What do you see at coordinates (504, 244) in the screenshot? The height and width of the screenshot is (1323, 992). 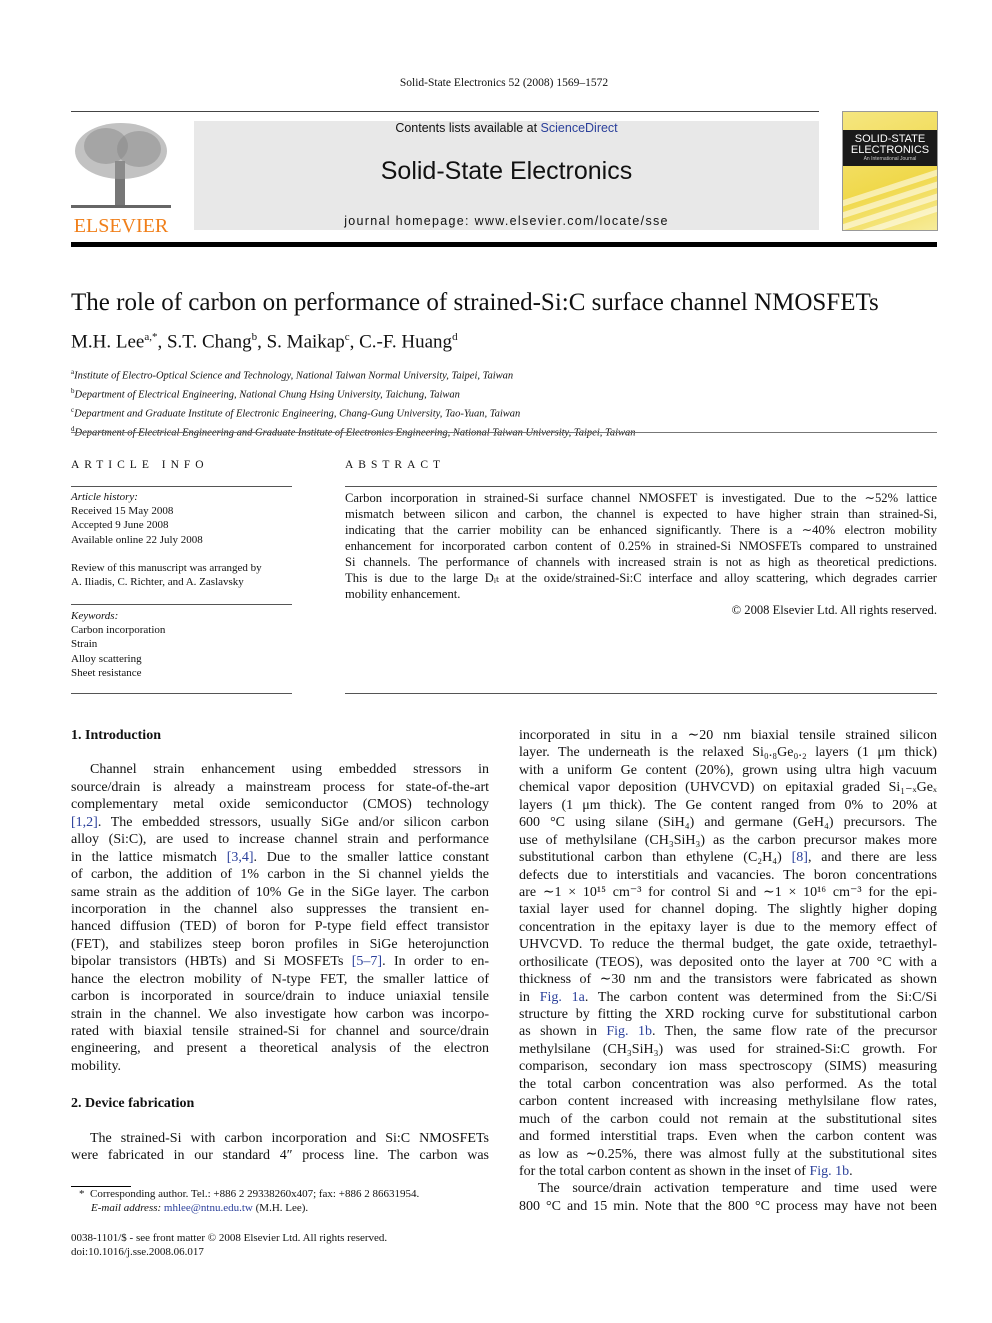 I see `header-thick-rule` at bounding box center [504, 244].